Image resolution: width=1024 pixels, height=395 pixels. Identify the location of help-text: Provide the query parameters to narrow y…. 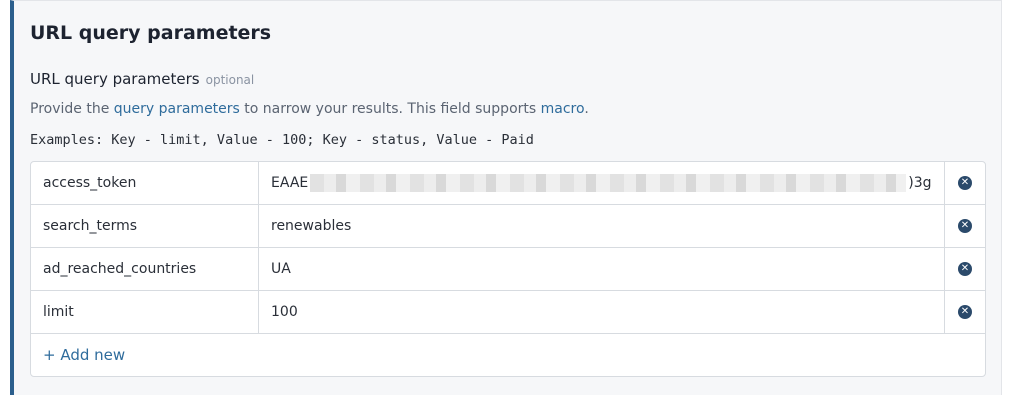
(309, 109).